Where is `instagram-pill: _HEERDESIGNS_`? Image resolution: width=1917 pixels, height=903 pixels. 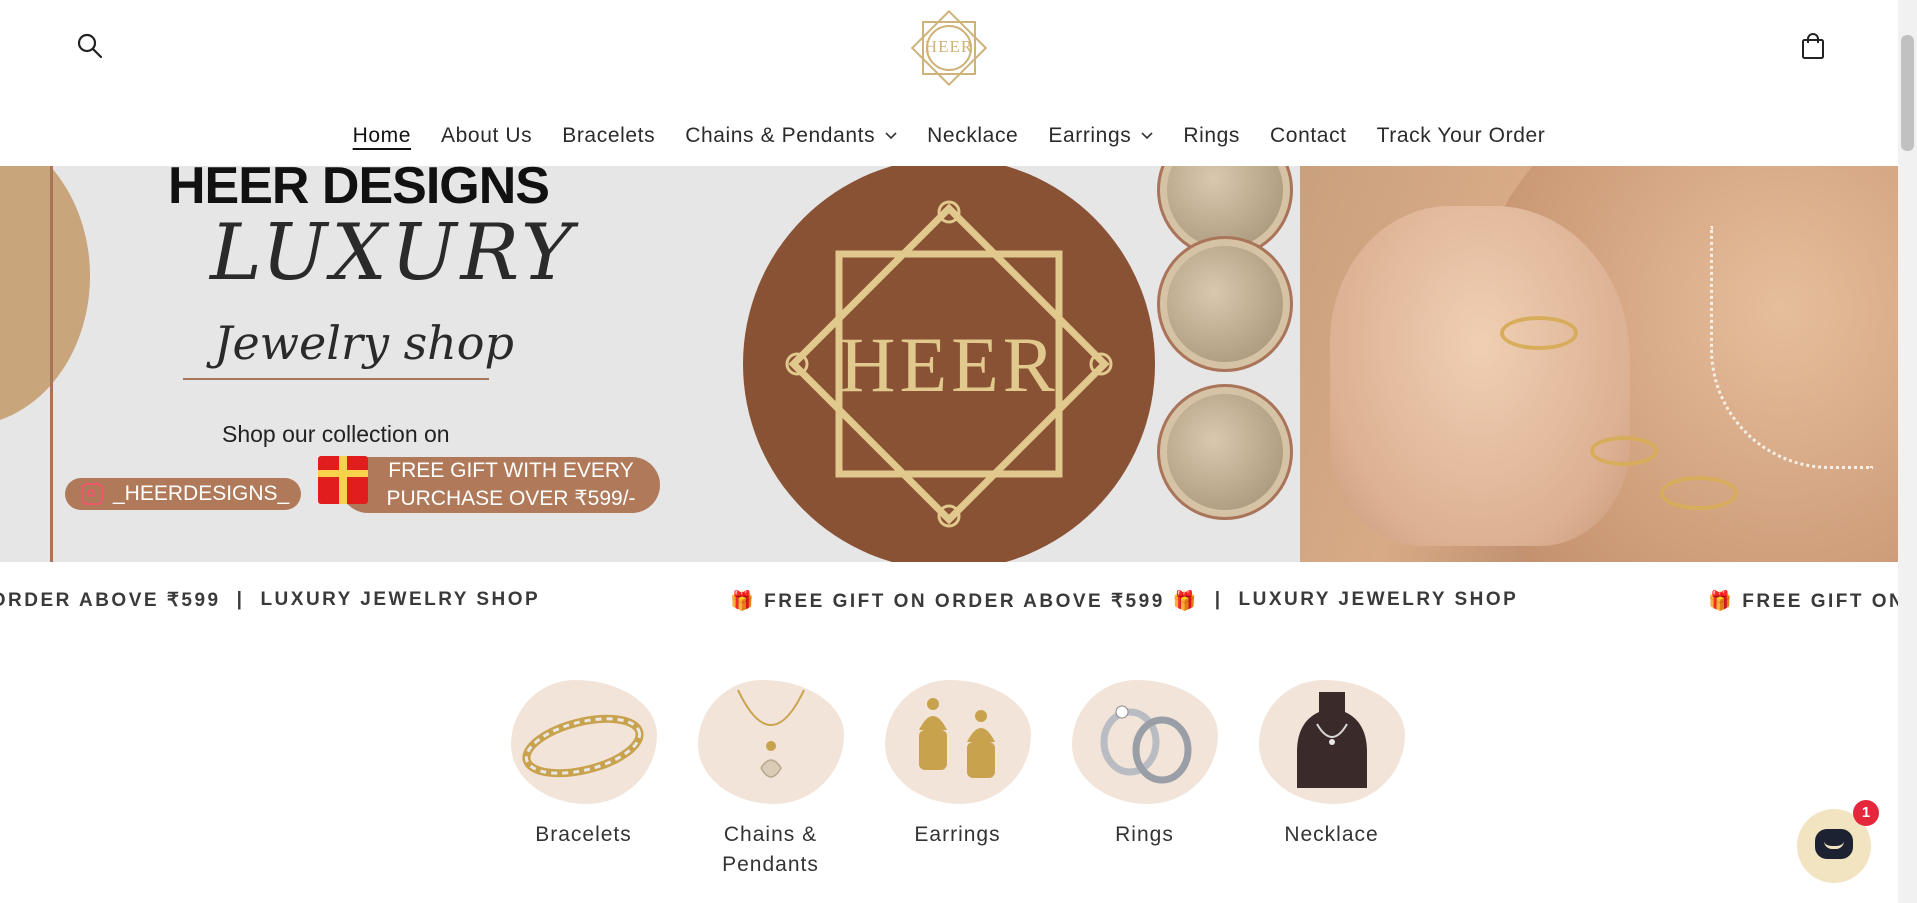
instagram-pill: _HEERDESIGNS_ is located at coordinates (183, 494).